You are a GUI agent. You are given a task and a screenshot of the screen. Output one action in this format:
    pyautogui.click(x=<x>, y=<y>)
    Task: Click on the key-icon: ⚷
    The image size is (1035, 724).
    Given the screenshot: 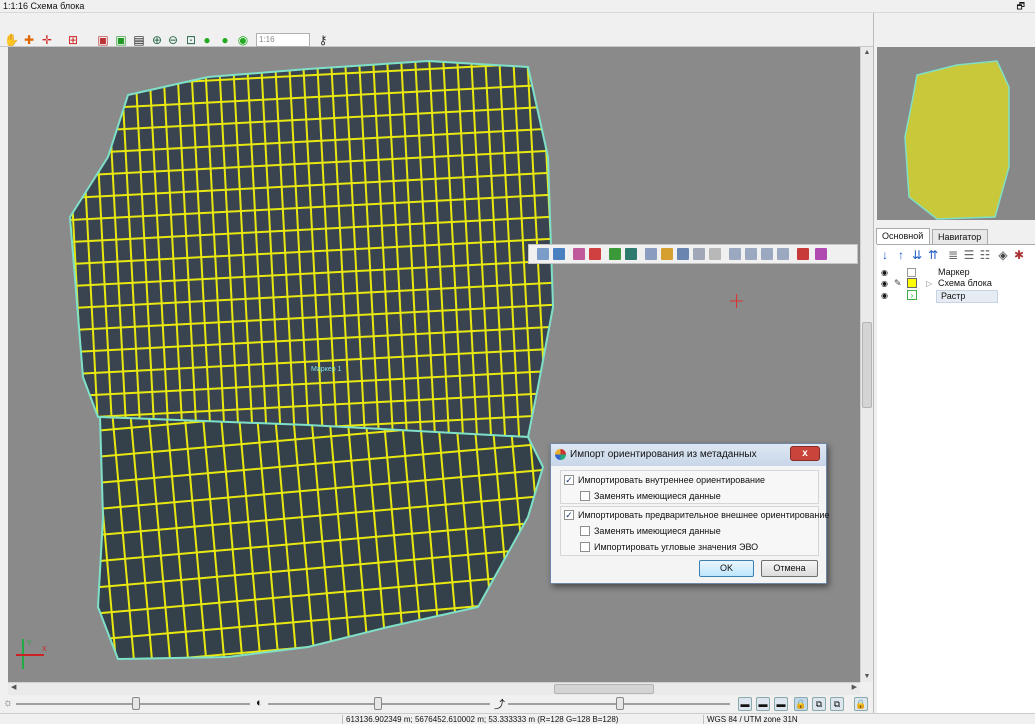 What is the action you would take?
    pyautogui.click(x=323, y=40)
    